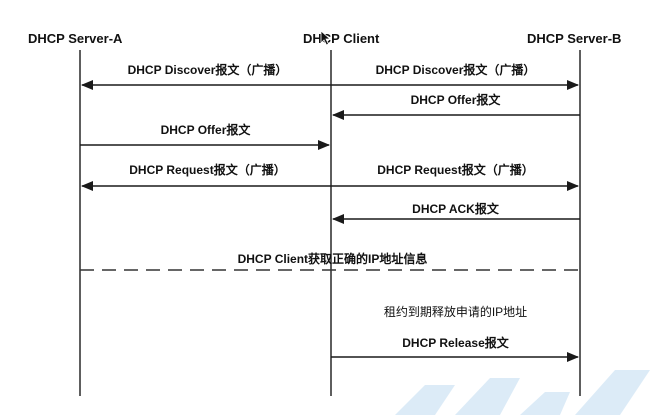  What do you see at coordinates (341, 38) in the screenshot?
I see `participant-client: DHCP Client` at bounding box center [341, 38].